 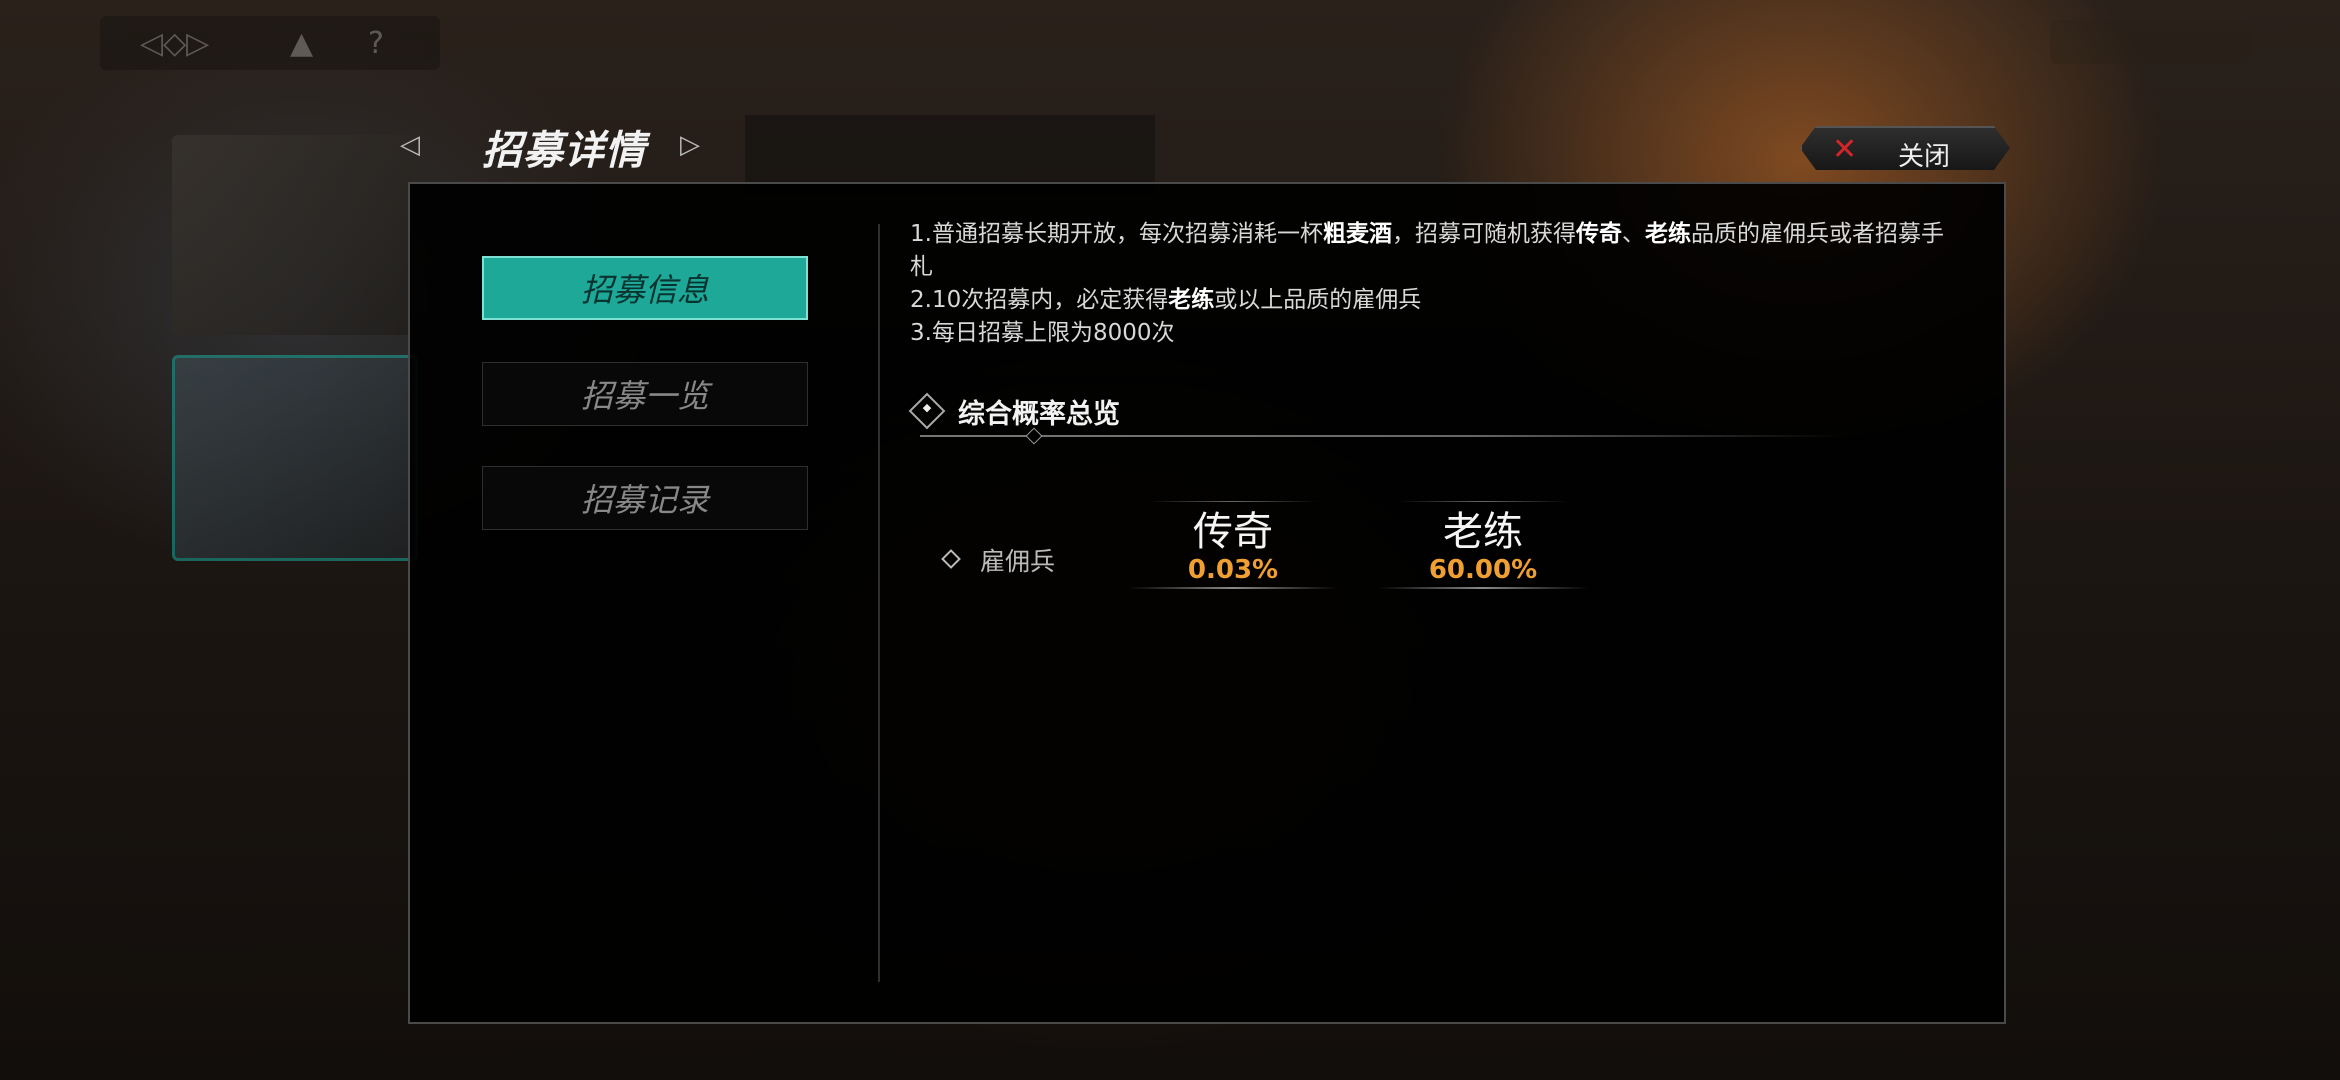 What do you see at coordinates (564, 151) in the screenshot?
I see `page-title: 招募详情` at bounding box center [564, 151].